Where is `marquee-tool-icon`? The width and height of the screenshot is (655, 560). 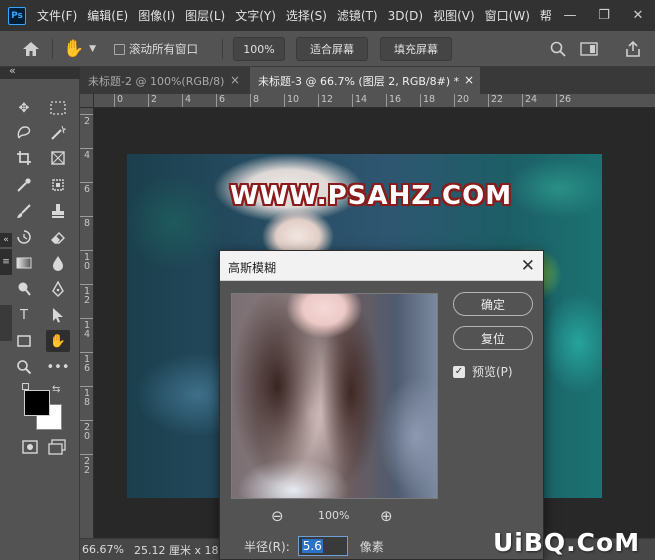
marquee-tool-icon is located at coordinates (58, 108).